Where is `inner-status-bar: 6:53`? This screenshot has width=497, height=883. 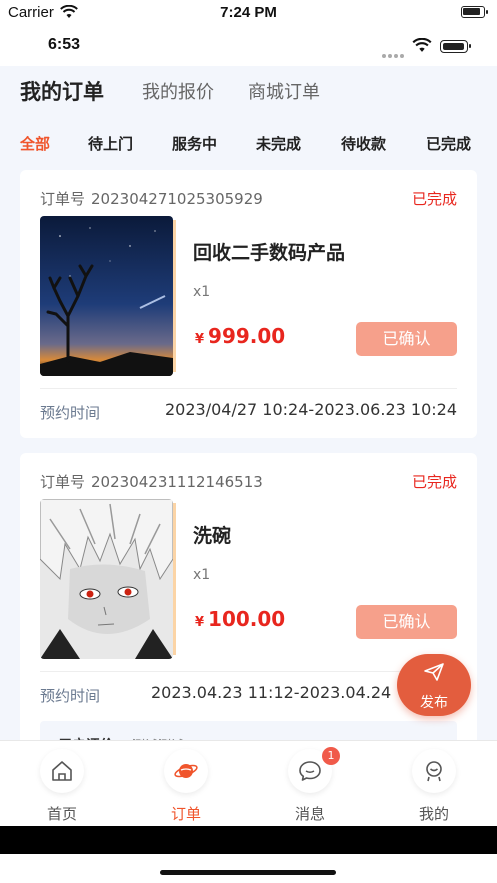 inner-status-bar: 6:53 is located at coordinates (248, 46).